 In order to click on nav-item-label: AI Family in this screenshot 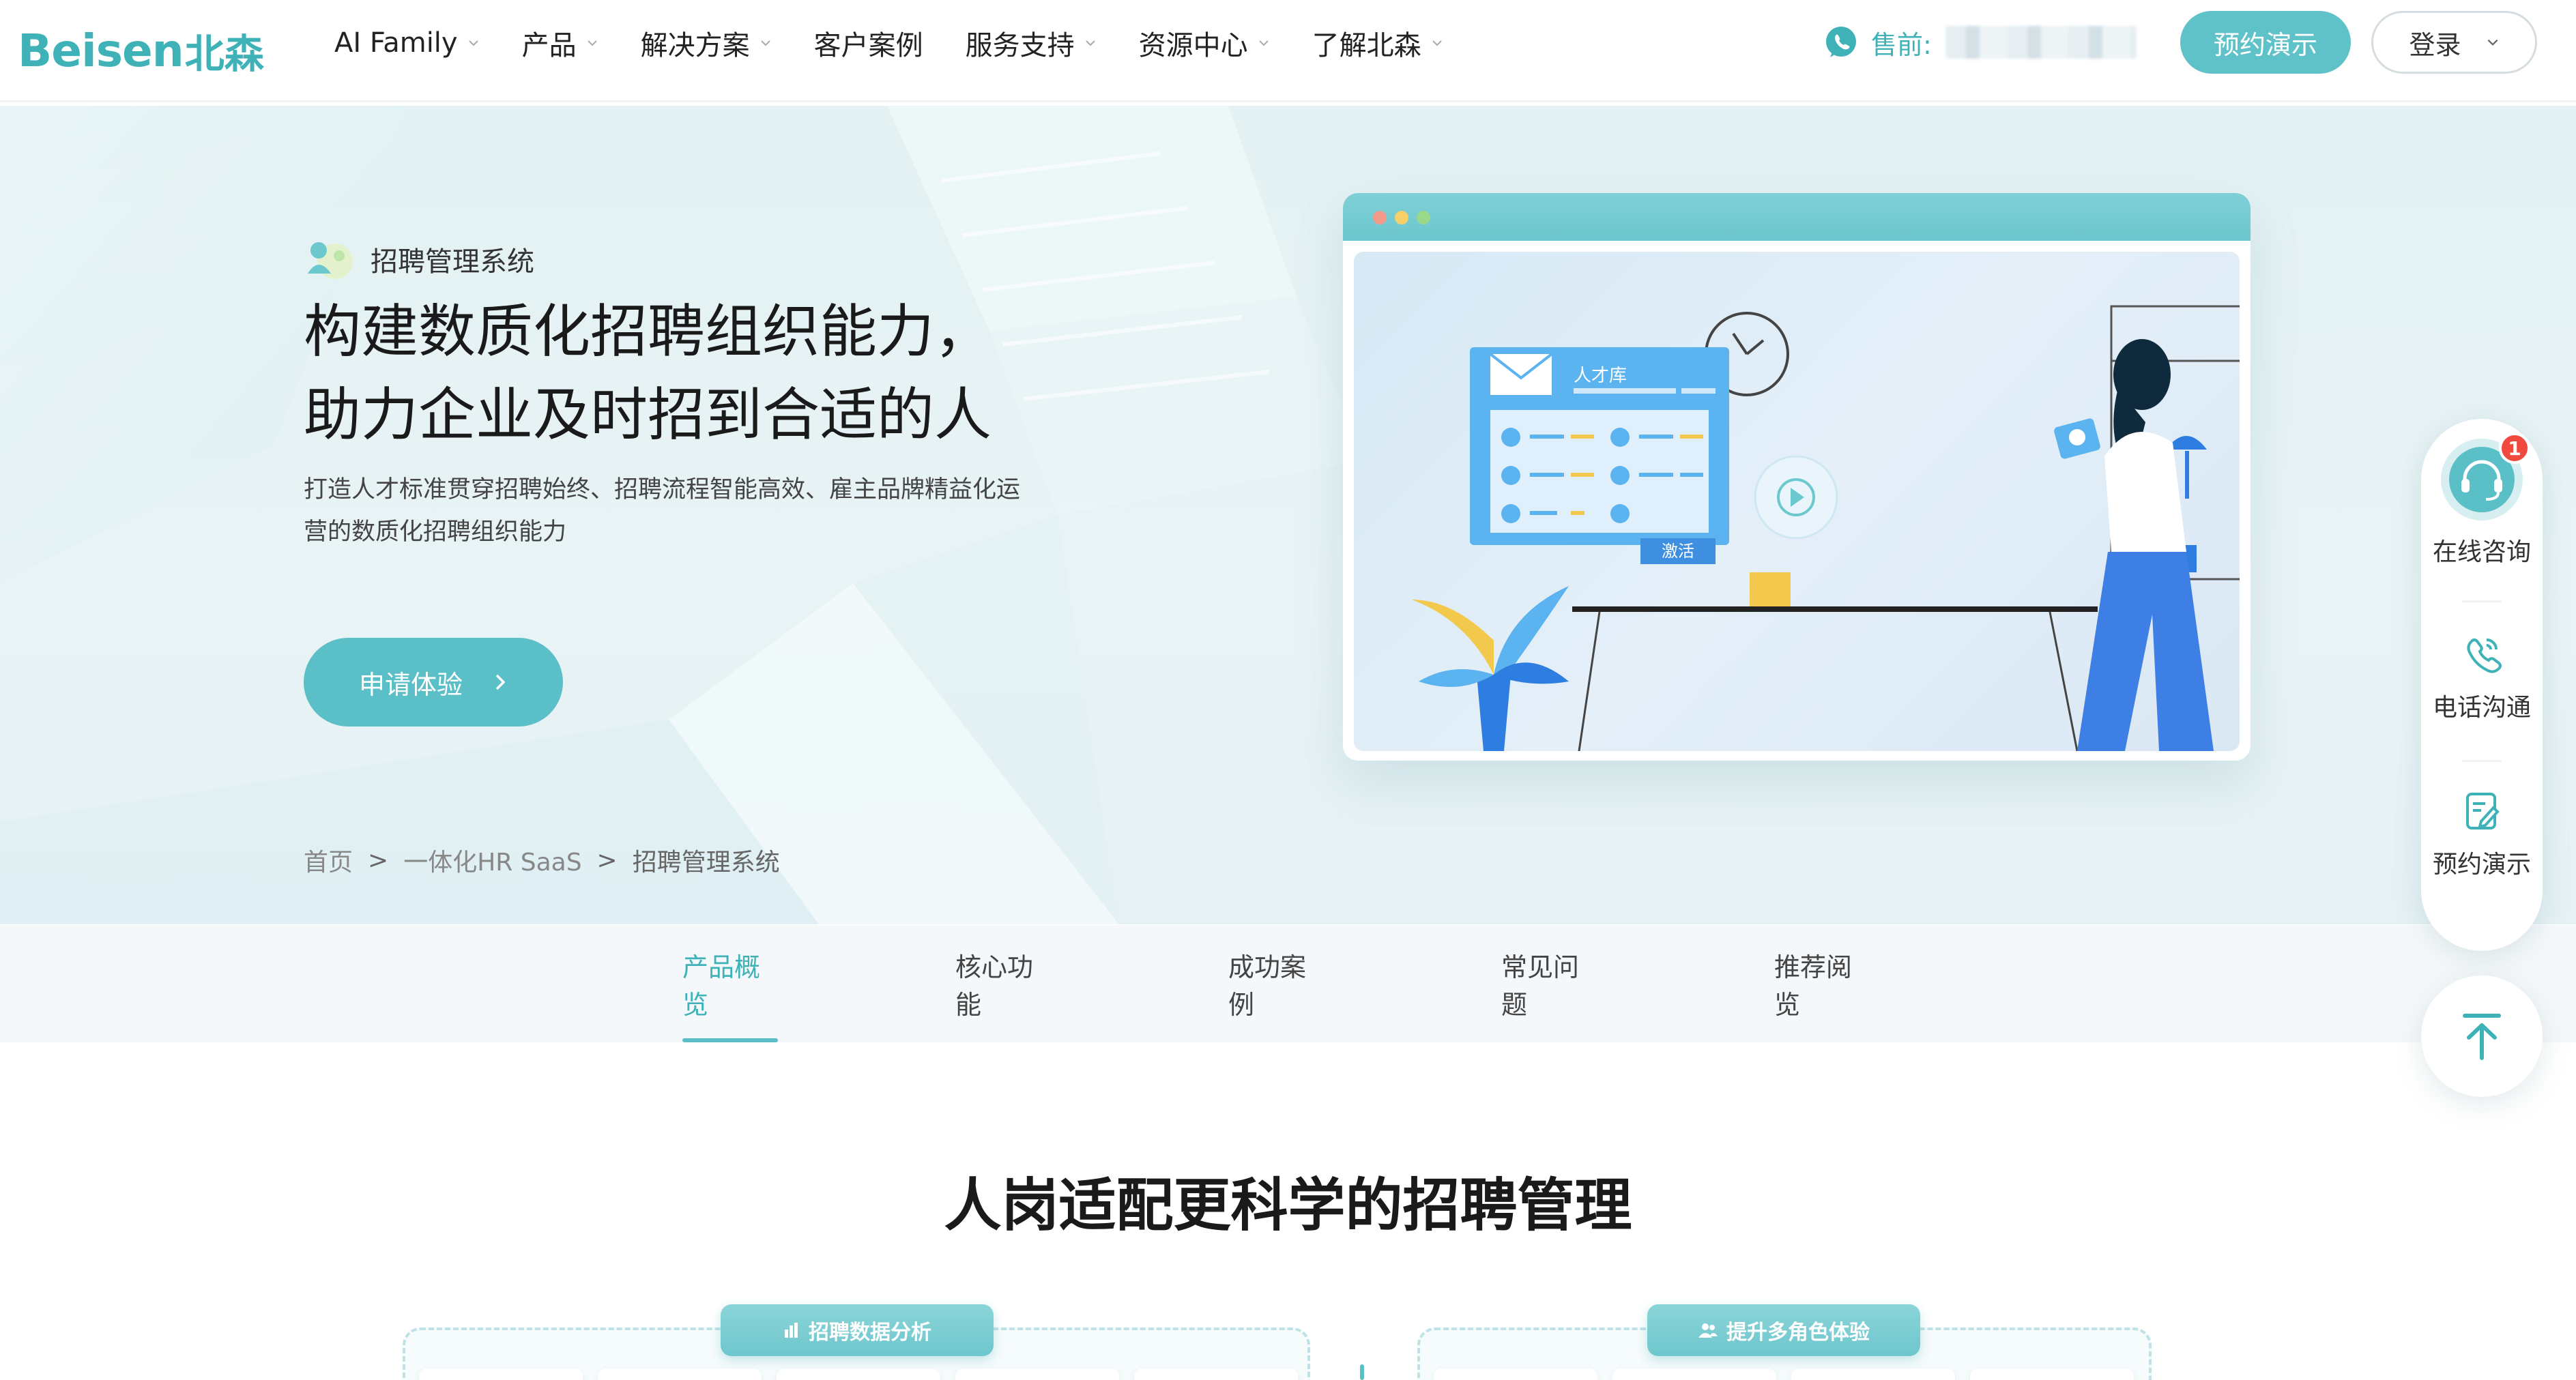, I will do `click(396, 43)`.